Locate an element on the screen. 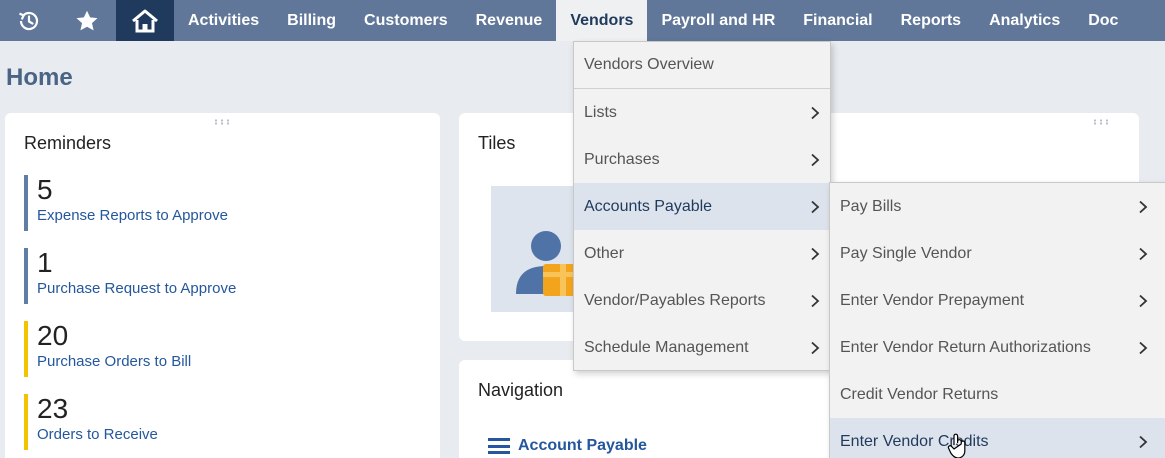 This screenshot has height=458, width=1165. nav-documents: Doc is located at coordinates (1103, 20).